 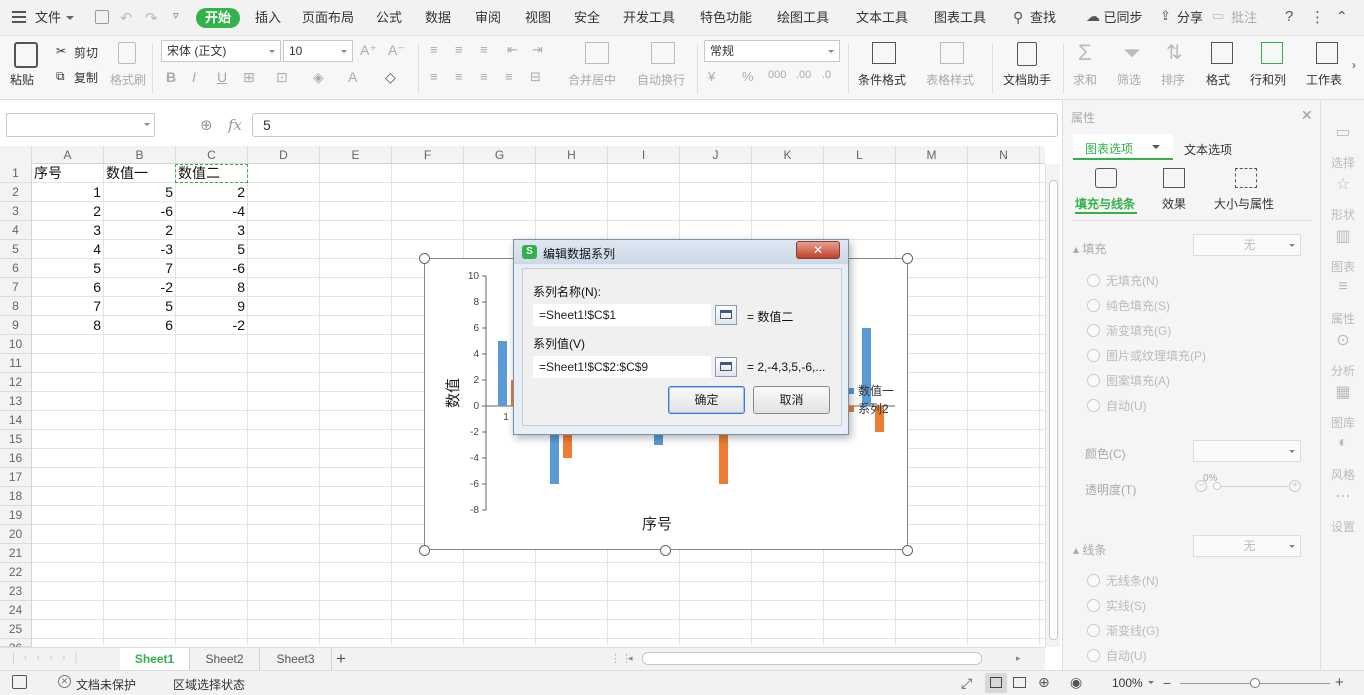 What do you see at coordinates (1317, 17) in the screenshot?
I see `more-icon: ⋮` at bounding box center [1317, 17].